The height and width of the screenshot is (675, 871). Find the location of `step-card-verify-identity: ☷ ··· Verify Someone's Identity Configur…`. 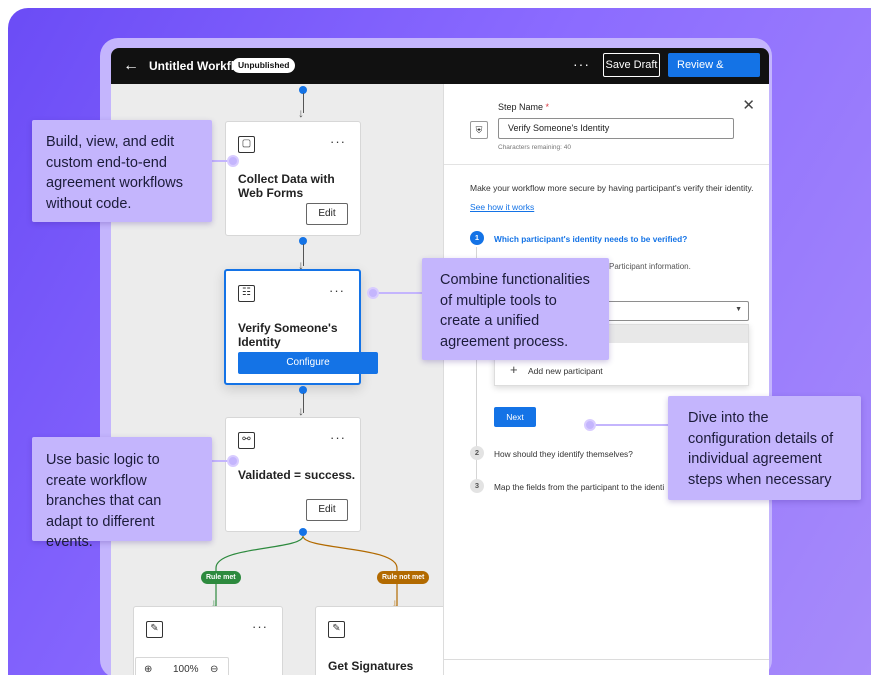

step-card-verify-identity: ☷ ··· Verify Someone's Identity Configur… is located at coordinates (301, 327).